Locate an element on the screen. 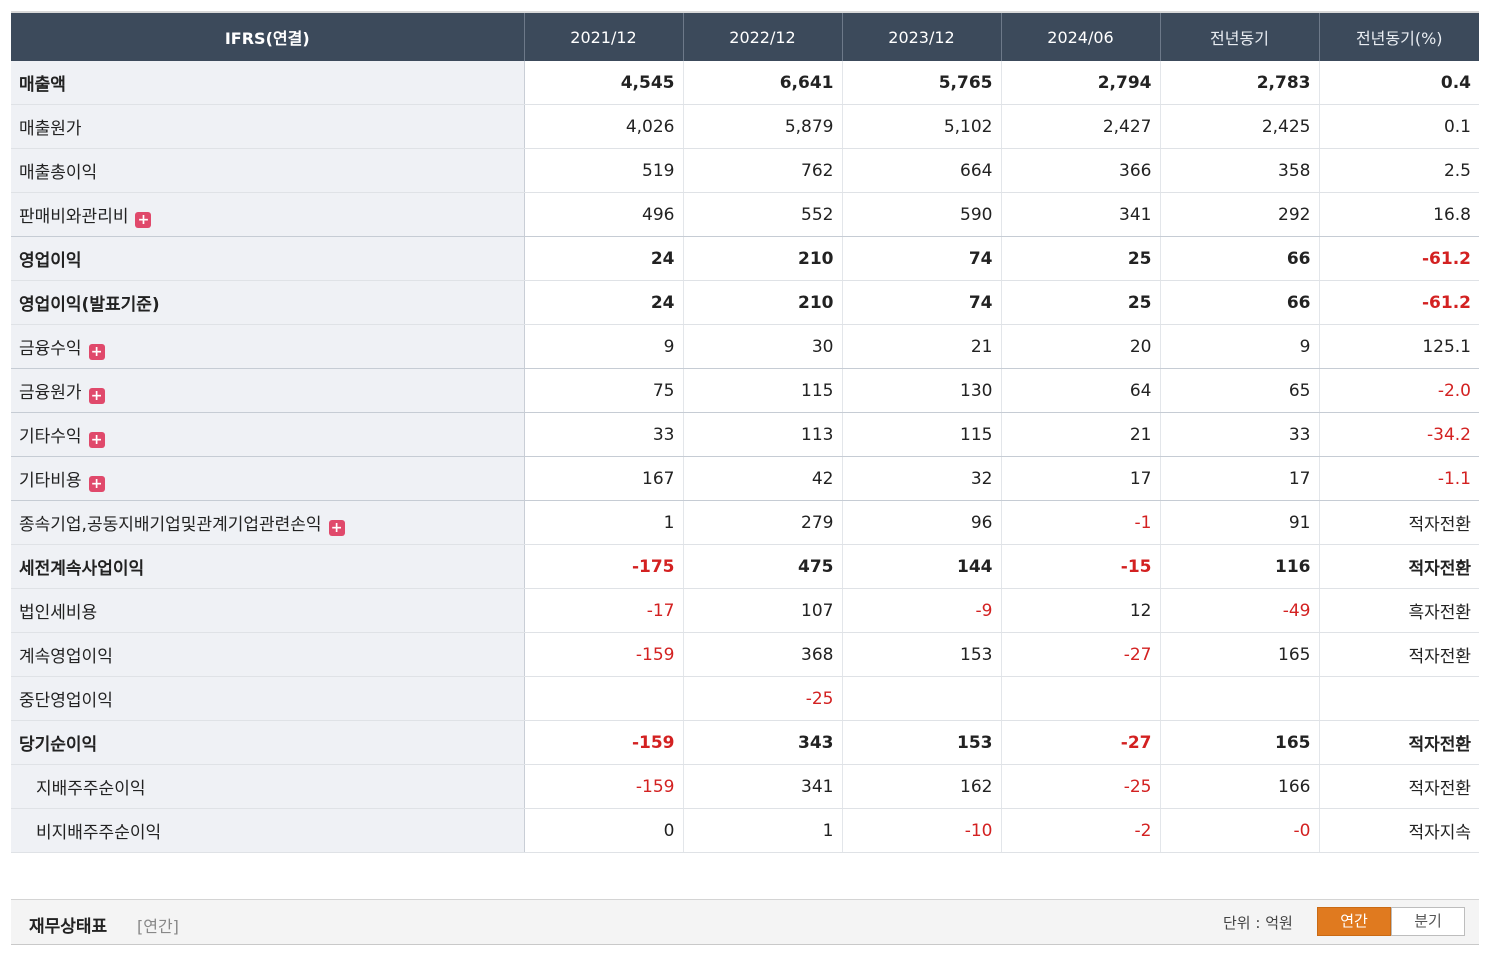  table-row: 종속기업,공동지배기업및관계기업관련손익 +1 279 96 -1 91 적자전환 is located at coordinates (745, 522).